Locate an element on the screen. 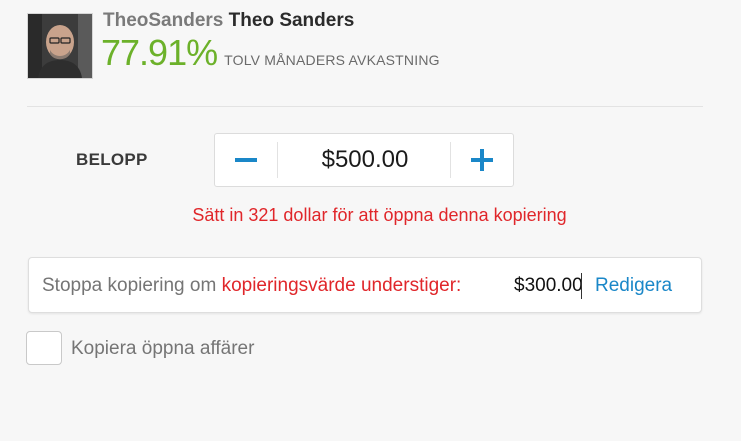  trader-full-name: Theo Sanders is located at coordinates (291, 20).